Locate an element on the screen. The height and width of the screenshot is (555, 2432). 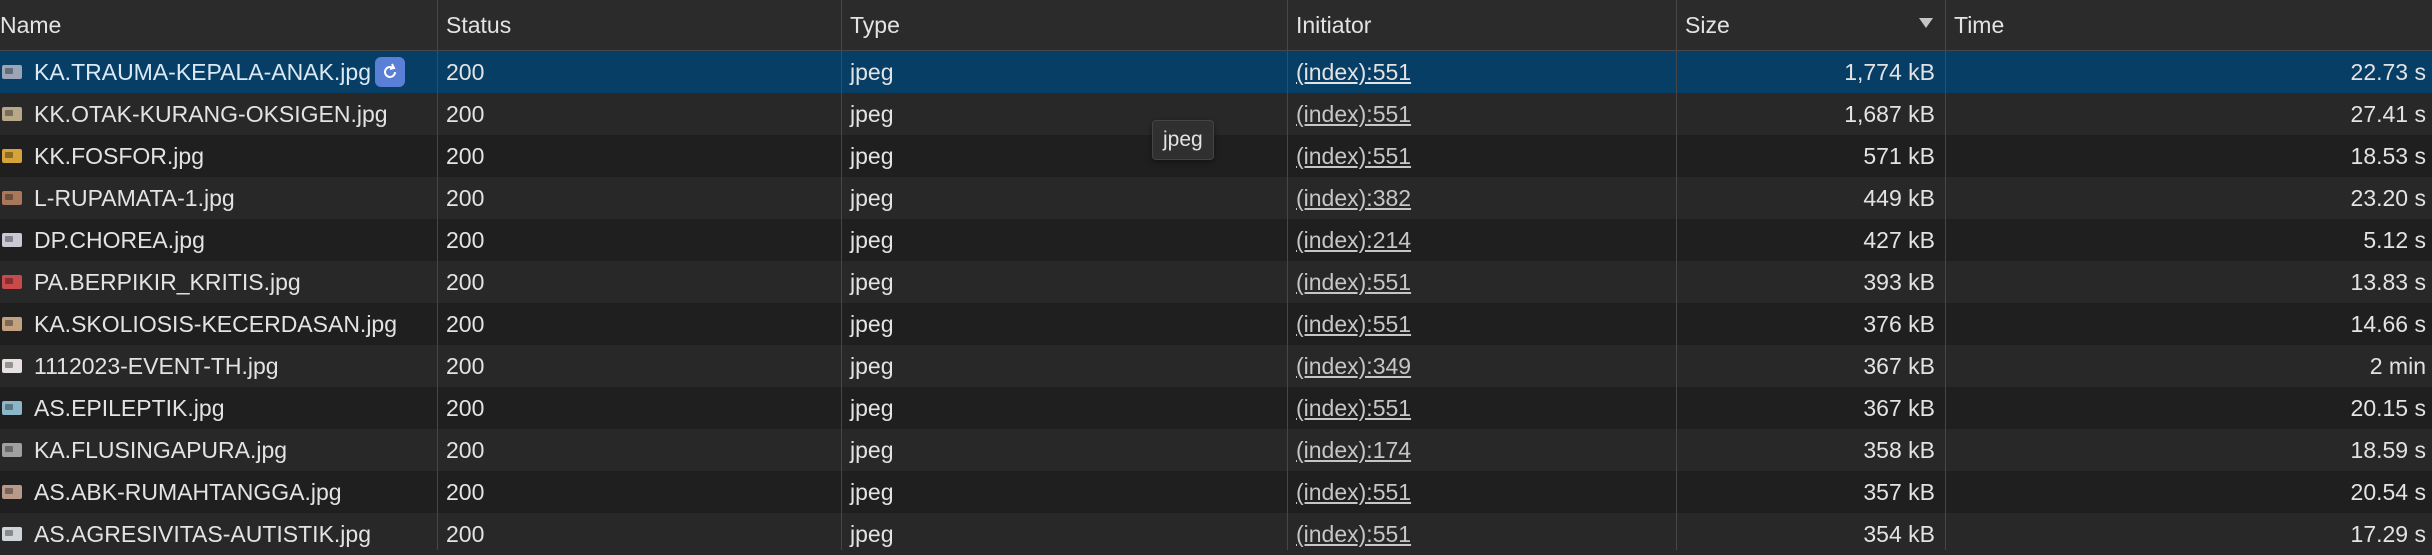
request-name: KA.SKOLIOSIS-KECERDASAN.jpg is located at coordinates (215, 324).